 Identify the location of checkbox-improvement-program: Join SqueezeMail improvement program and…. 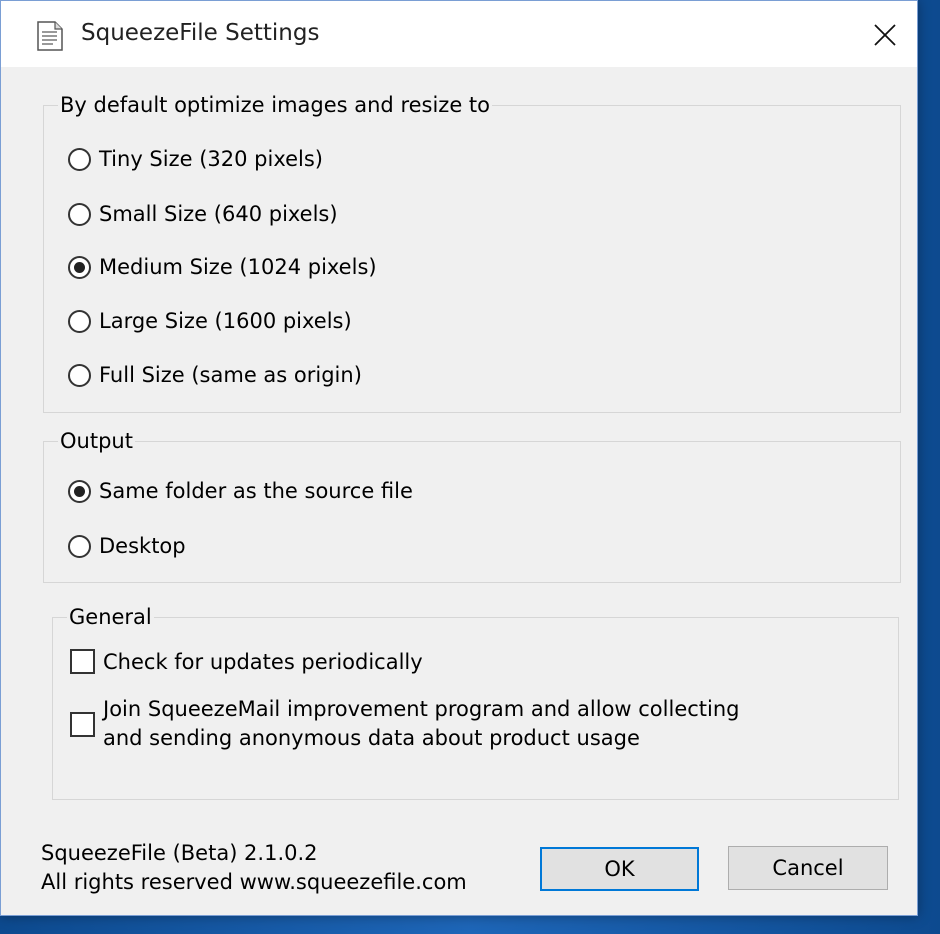
(426, 724).